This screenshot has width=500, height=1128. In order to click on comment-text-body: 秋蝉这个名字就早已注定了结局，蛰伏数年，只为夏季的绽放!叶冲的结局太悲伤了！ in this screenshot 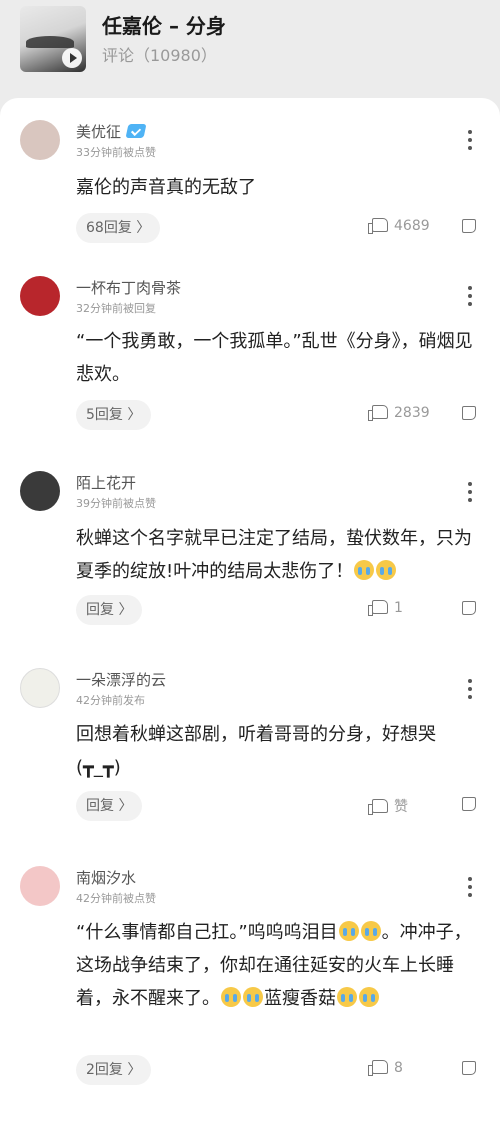, I will do `click(274, 555)`.